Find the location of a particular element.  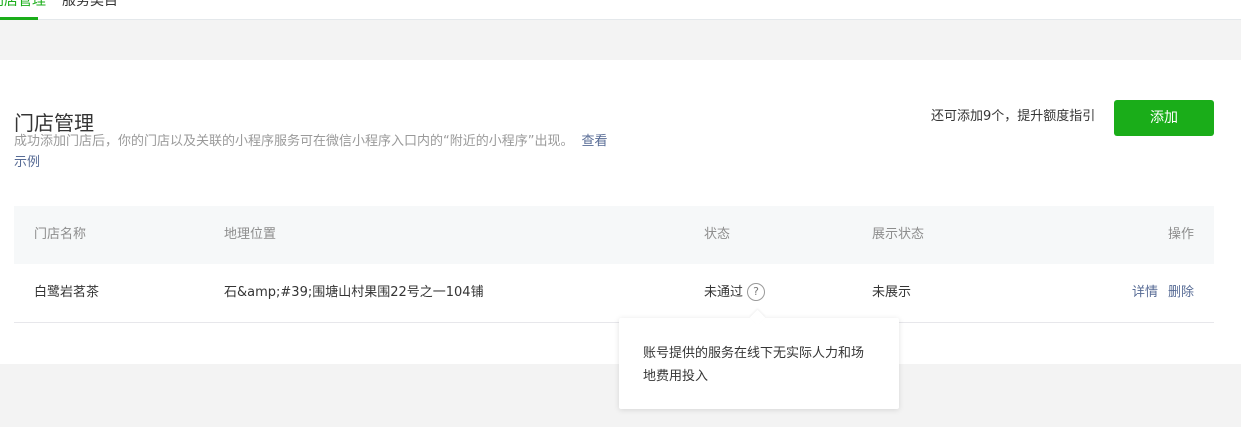

active-tab-indicator is located at coordinates (19, 18).